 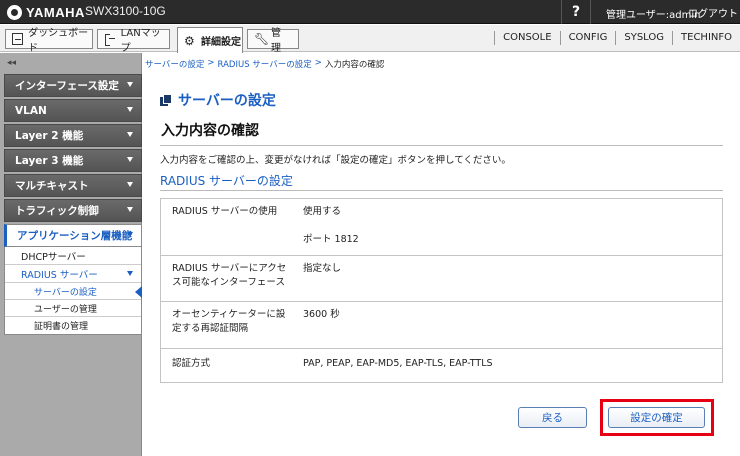 I want to click on breadcrumb: サーバーの設定 > RADIUS サーバーの設定 > 入力内容の確認, so click(x=264, y=64).